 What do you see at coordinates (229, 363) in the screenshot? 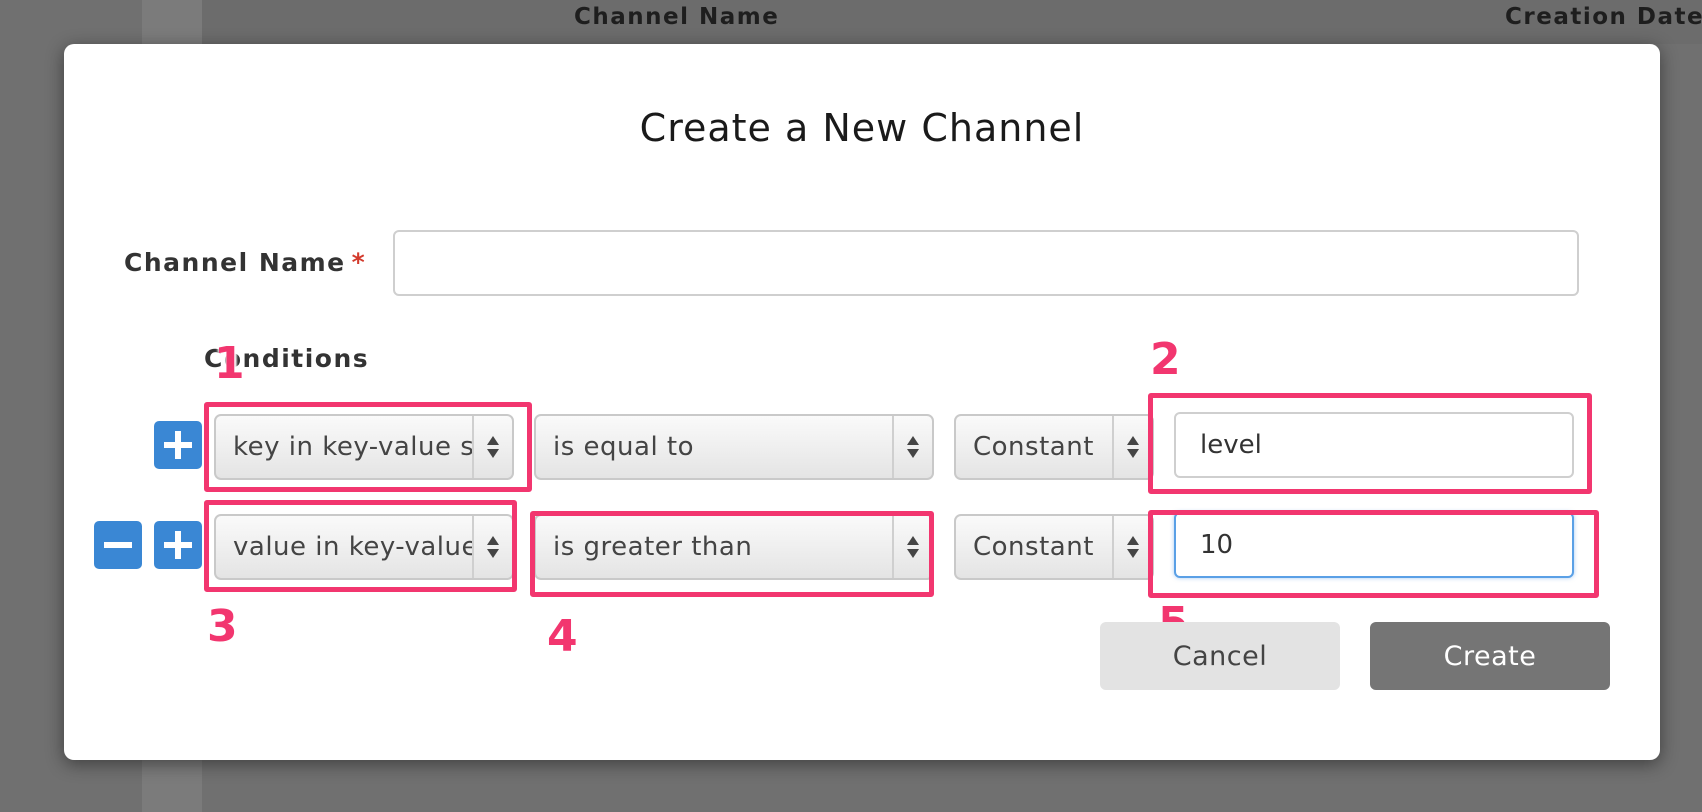
I see `annotation-number-1: 1` at bounding box center [229, 363].